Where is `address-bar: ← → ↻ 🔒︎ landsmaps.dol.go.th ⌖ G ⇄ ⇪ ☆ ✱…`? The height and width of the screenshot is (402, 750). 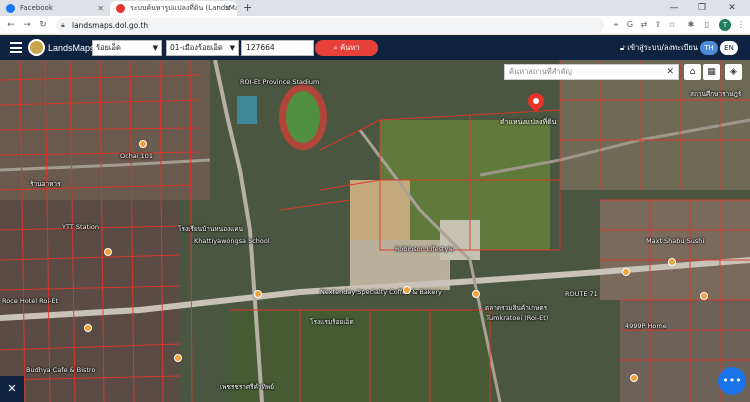
address-bar: ← → ↻ 🔒︎ landsmaps.dol.go.th ⌖ G ⇄ ⇪ ☆ ✱… is located at coordinates (375, 25).